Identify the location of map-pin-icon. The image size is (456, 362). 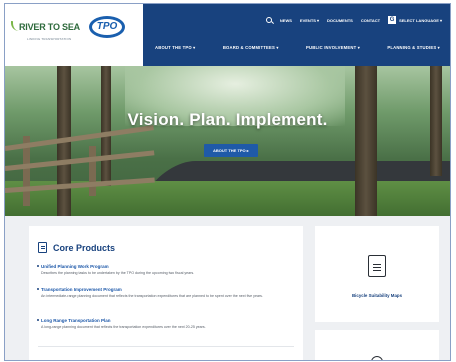
(377, 358).